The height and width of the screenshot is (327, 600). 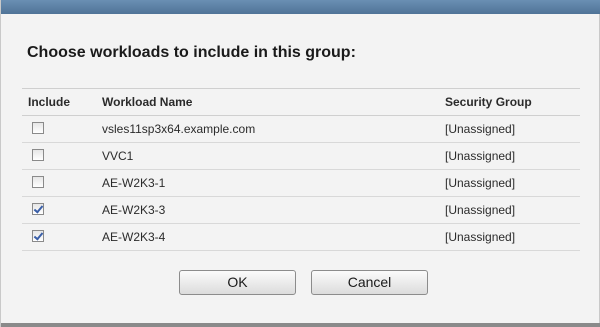 What do you see at coordinates (488, 102) in the screenshot?
I see `column-header-security-group: Security Group` at bounding box center [488, 102].